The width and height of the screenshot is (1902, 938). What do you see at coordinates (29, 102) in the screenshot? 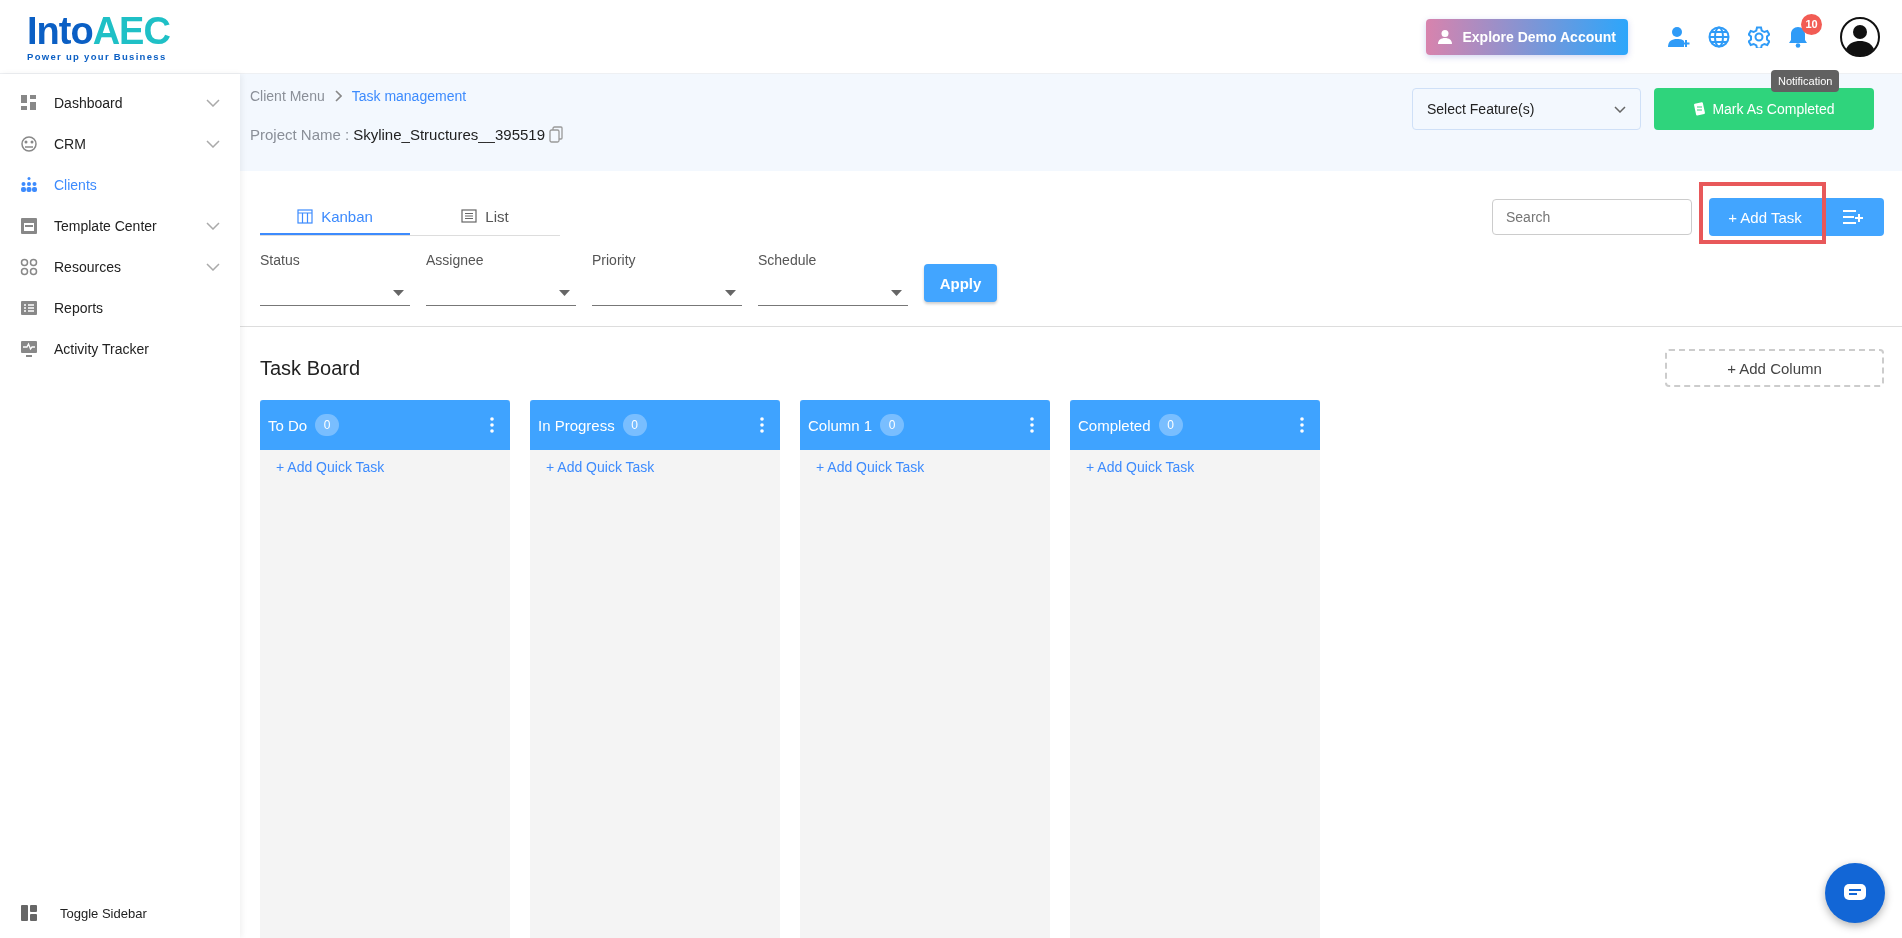
I see `dashboard-icon` at bounding box center [29, 102].